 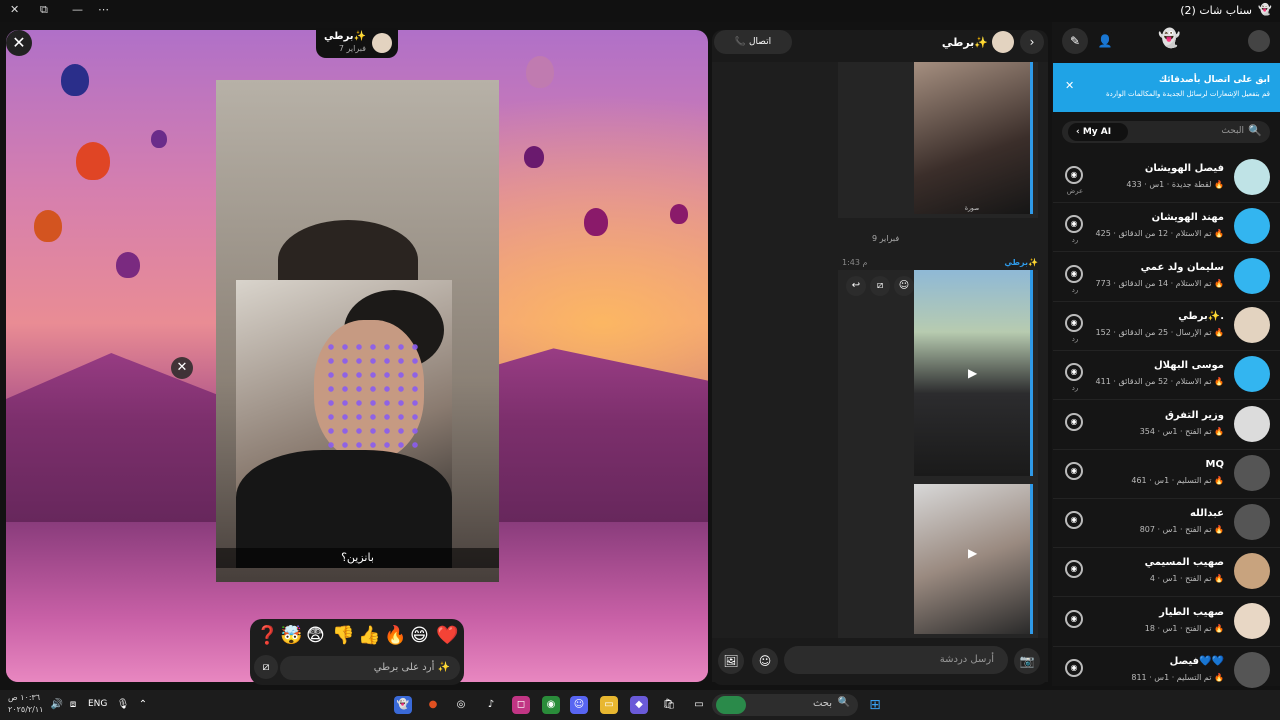 I want to click on friend-status: تم الإرسال · 25 من الدقائق · 152 🔥, so click(x=1159, y=332).